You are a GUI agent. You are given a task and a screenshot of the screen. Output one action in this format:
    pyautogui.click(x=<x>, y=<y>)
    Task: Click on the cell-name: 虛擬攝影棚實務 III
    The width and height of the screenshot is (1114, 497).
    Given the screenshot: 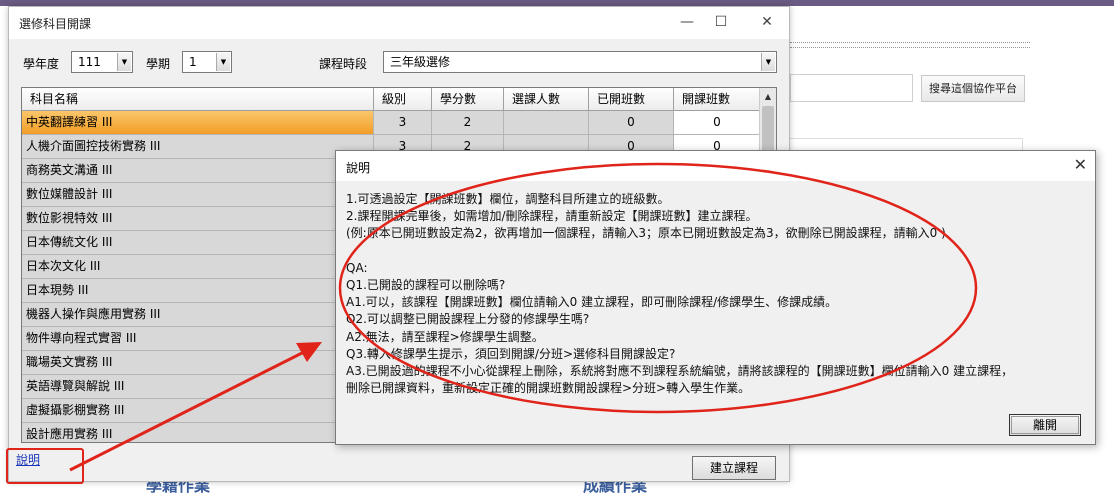 What is the action you would take?
    pyautogui.click(x=198, y=411)
    